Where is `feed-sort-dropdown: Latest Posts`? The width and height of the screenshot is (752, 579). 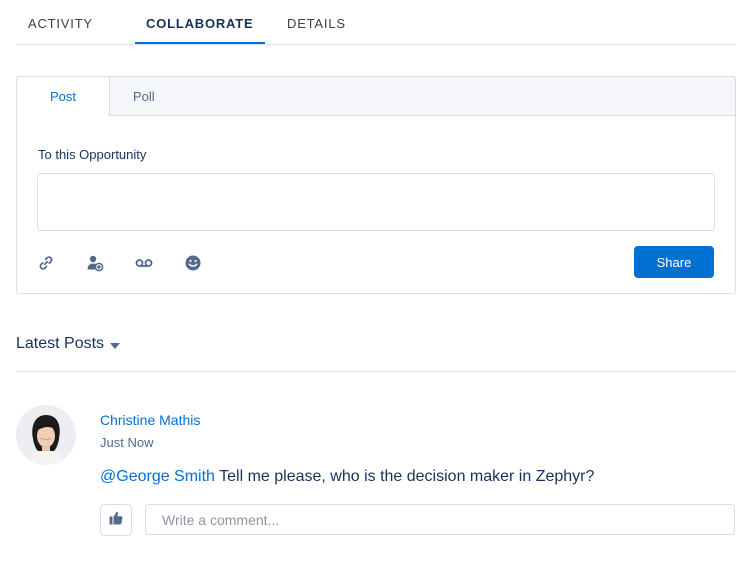
feed-sort-dropdown: Latest Posts is located at coordinates (68, 344).